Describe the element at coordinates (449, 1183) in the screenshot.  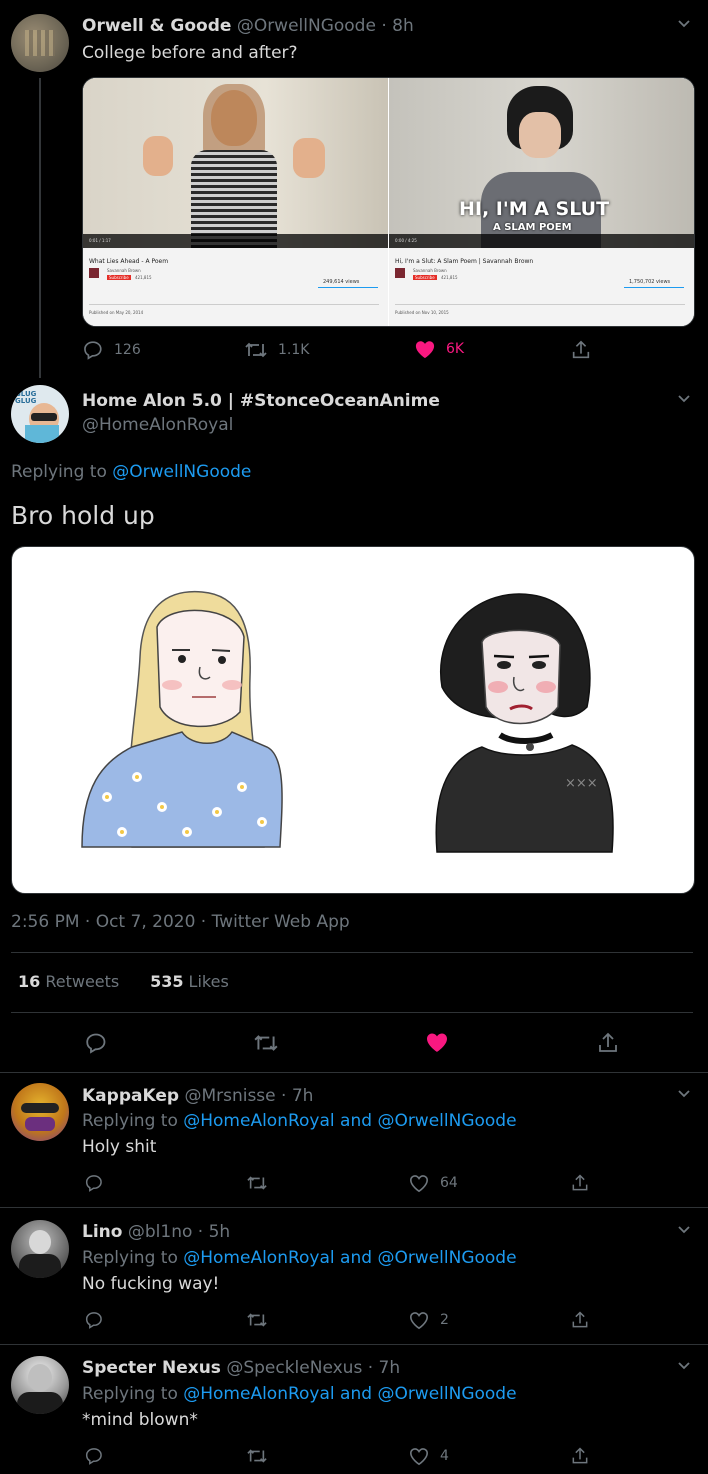
I see `reply1-like-count: 64` at that location.